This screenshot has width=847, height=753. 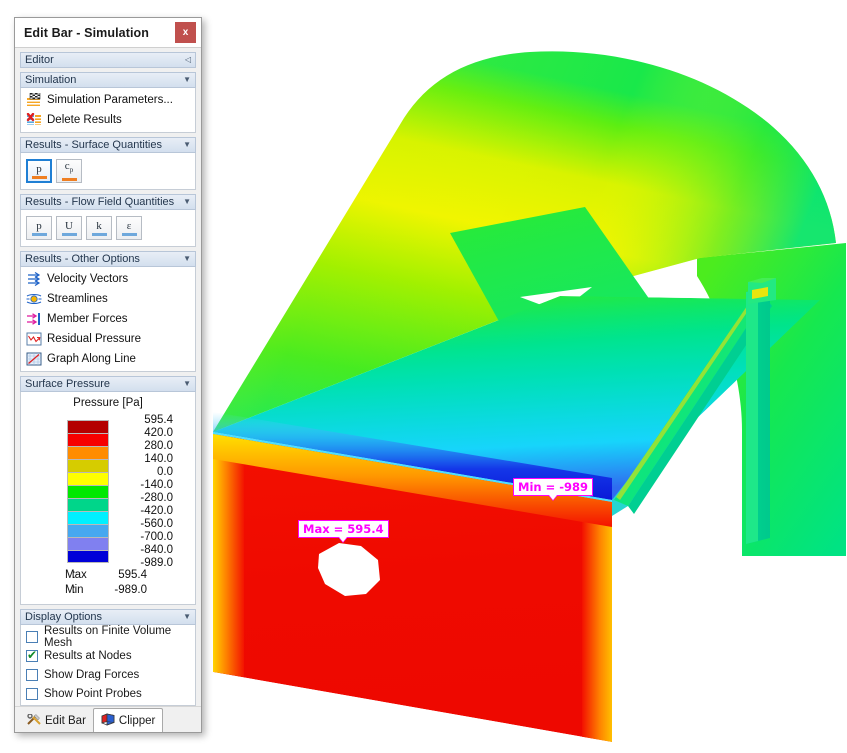 I want to click on menu-item-delete-results: Delete Results, so click(x=108, y=120).